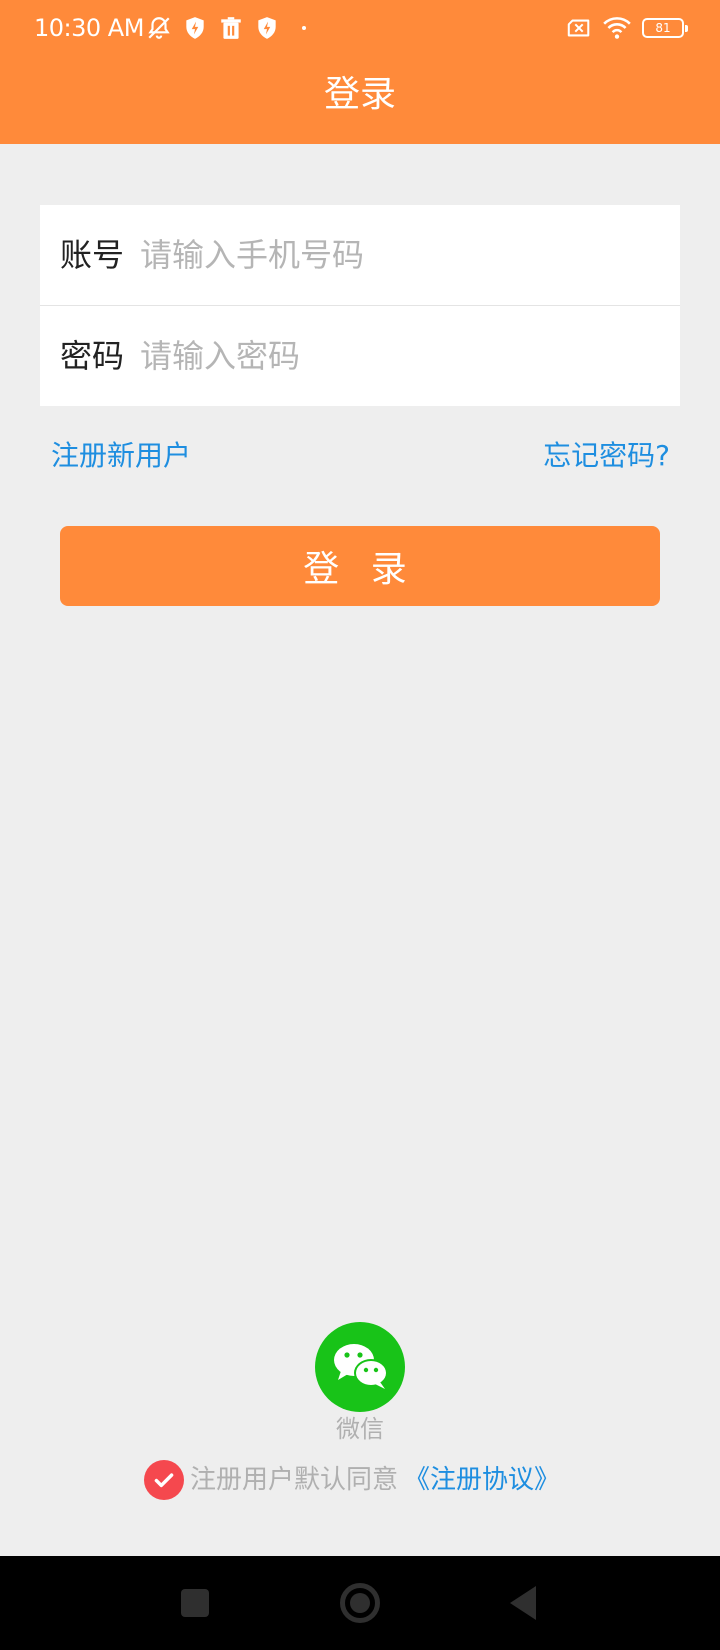 This screenshot has height=1650, width=720. I want to click on password-input, so click(400, 356).